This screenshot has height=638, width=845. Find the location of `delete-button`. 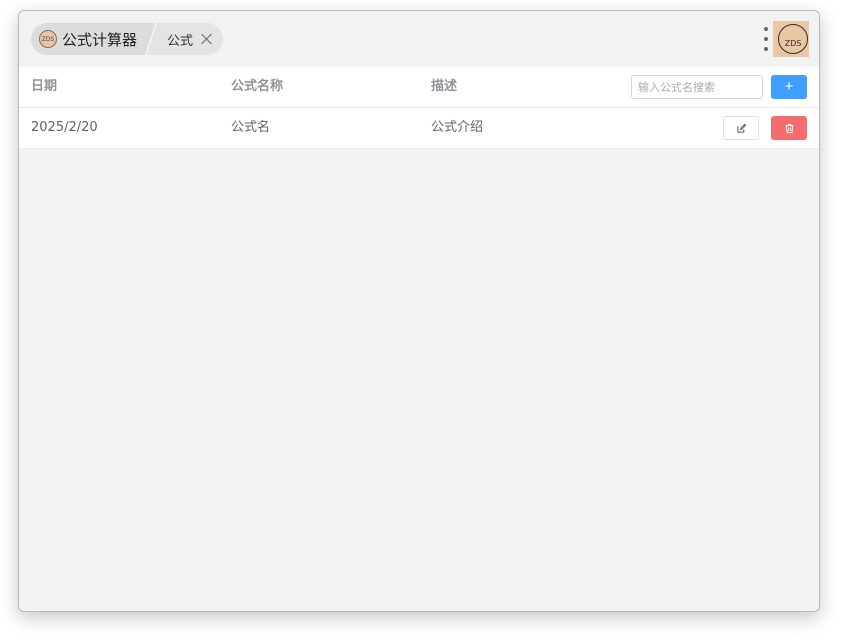

delete-button is located at coordinates (789, 128).